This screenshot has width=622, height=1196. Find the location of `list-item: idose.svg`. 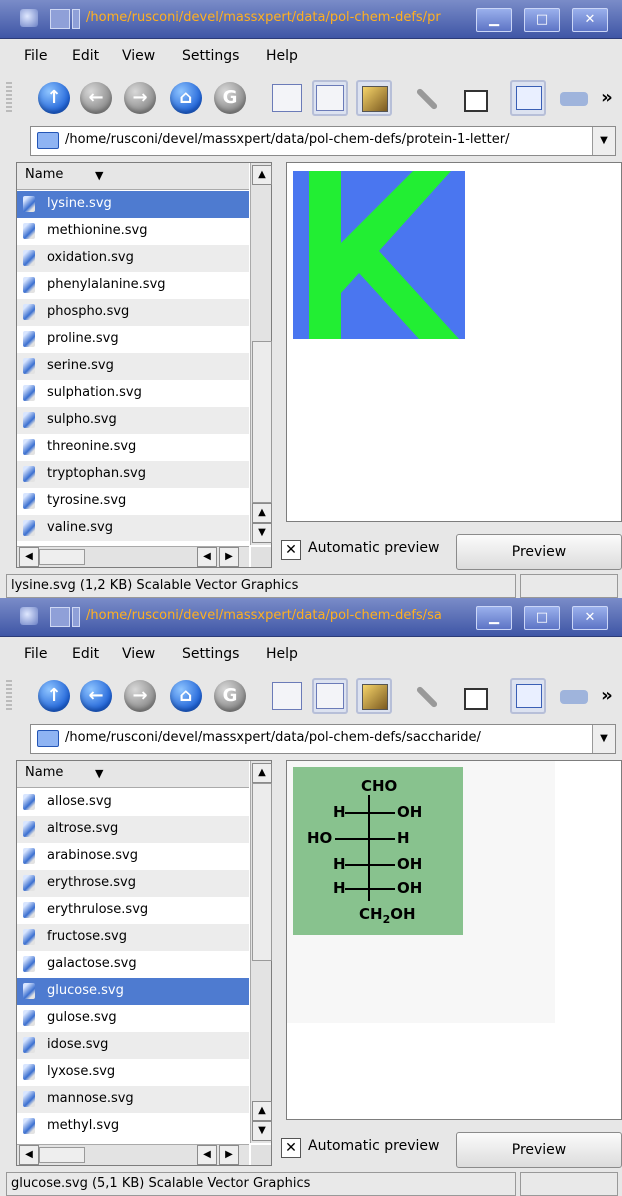

list-item: idose.svg is located at coordinates (133, 1045).